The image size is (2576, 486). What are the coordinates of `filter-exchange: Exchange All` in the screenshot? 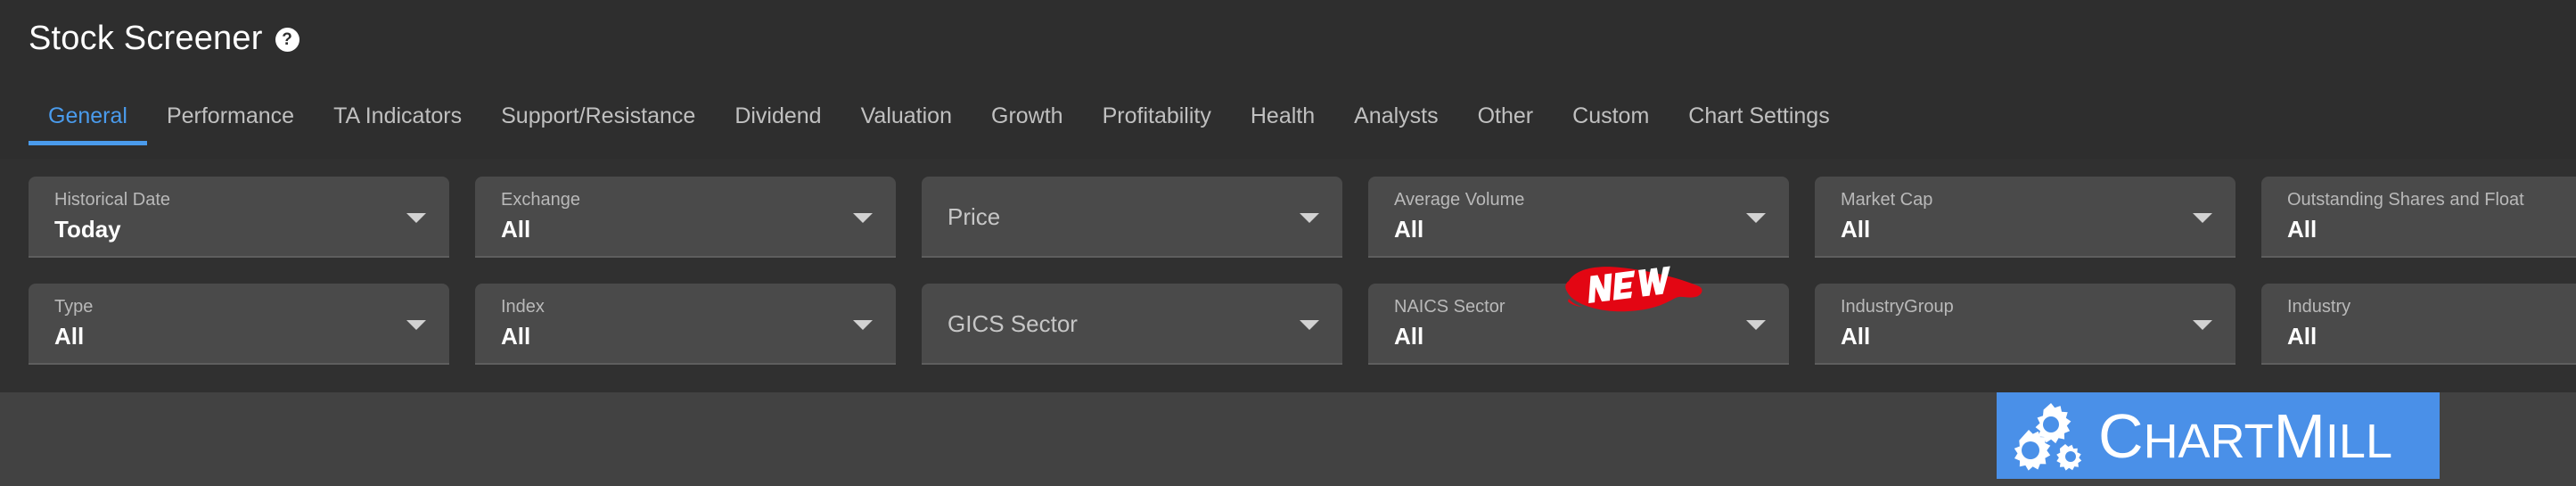 It's located at (685, 217).